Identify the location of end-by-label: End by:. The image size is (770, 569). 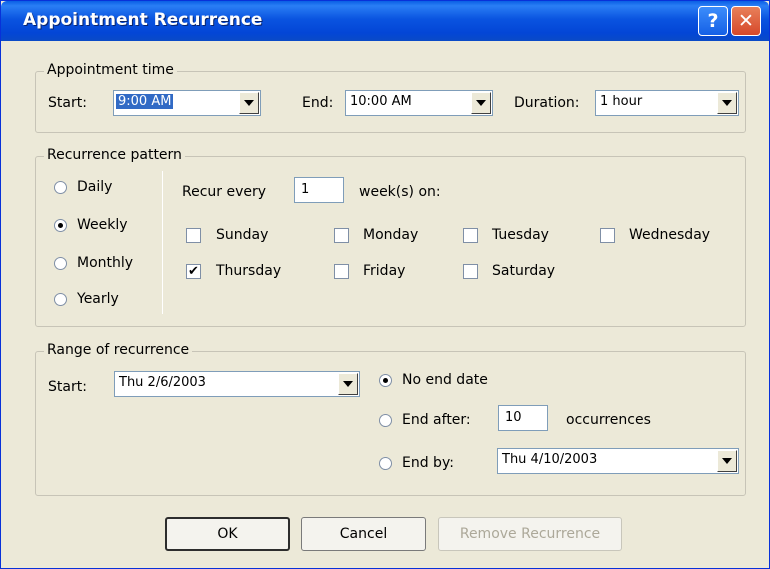
(428, 463).